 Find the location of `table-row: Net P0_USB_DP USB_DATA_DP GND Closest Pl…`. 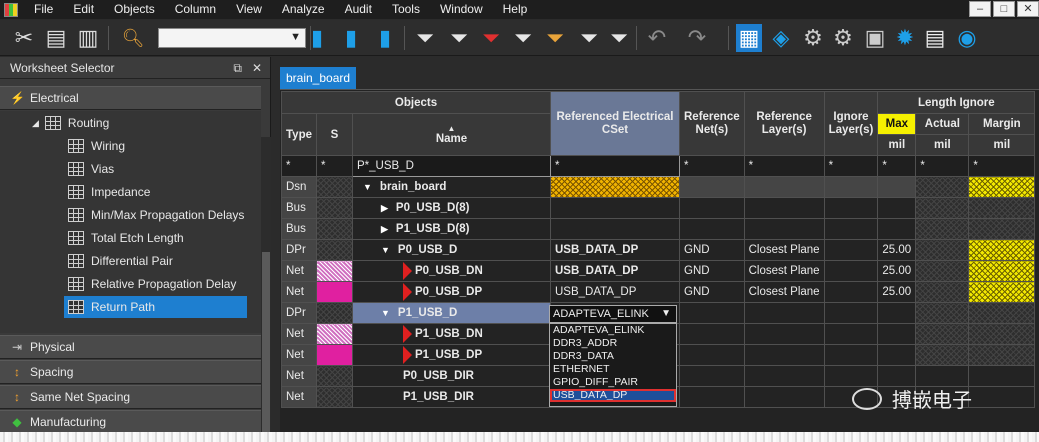

table-row: Net P0_USB_DP USB_DATA_DP GND Closest Pl… is located at coordinates (658, 292).